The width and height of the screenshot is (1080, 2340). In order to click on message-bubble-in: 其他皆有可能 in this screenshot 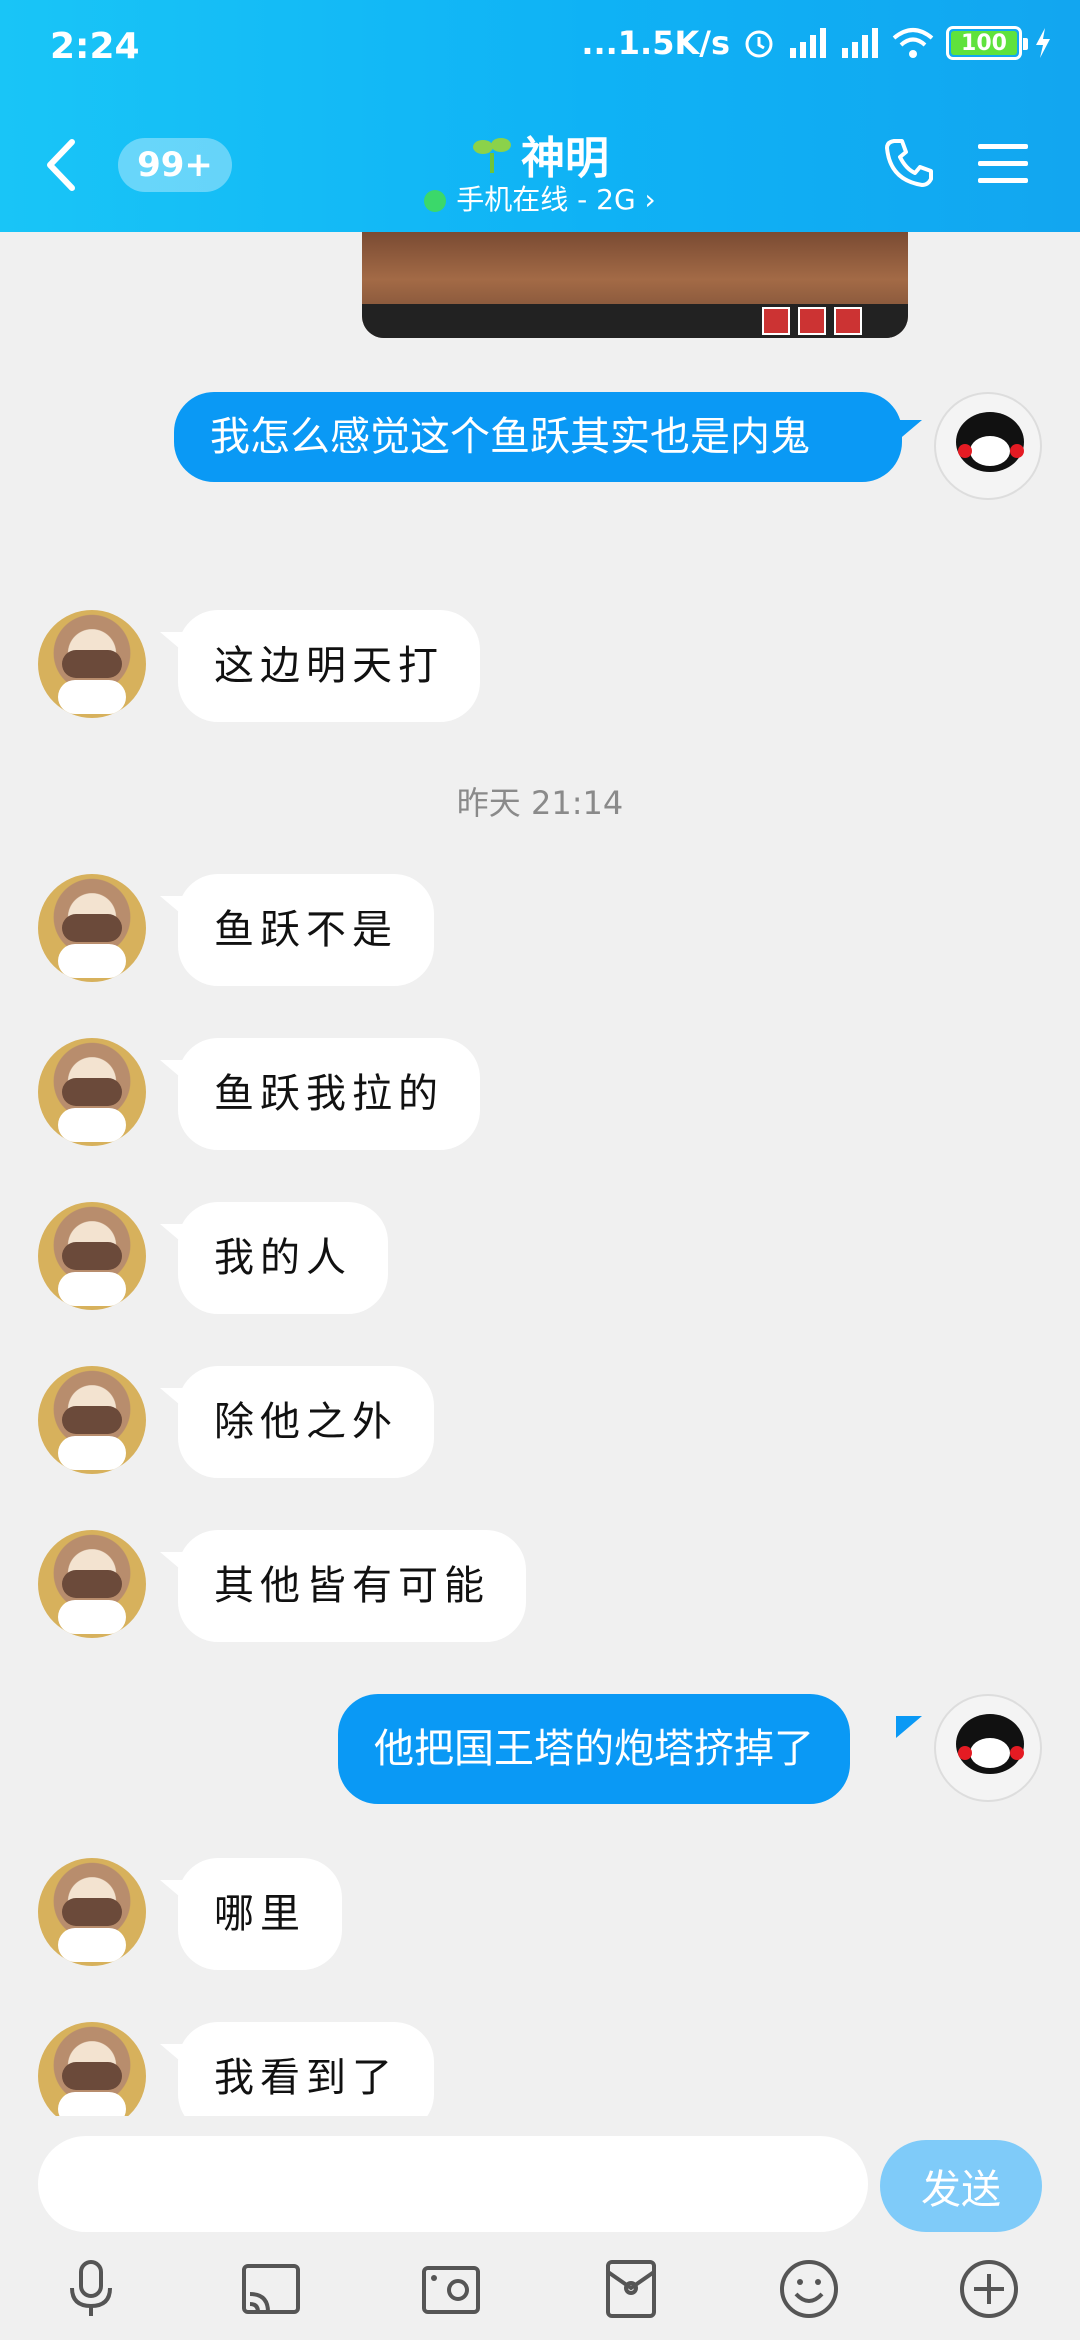, I will do `click(352, 1586)`.